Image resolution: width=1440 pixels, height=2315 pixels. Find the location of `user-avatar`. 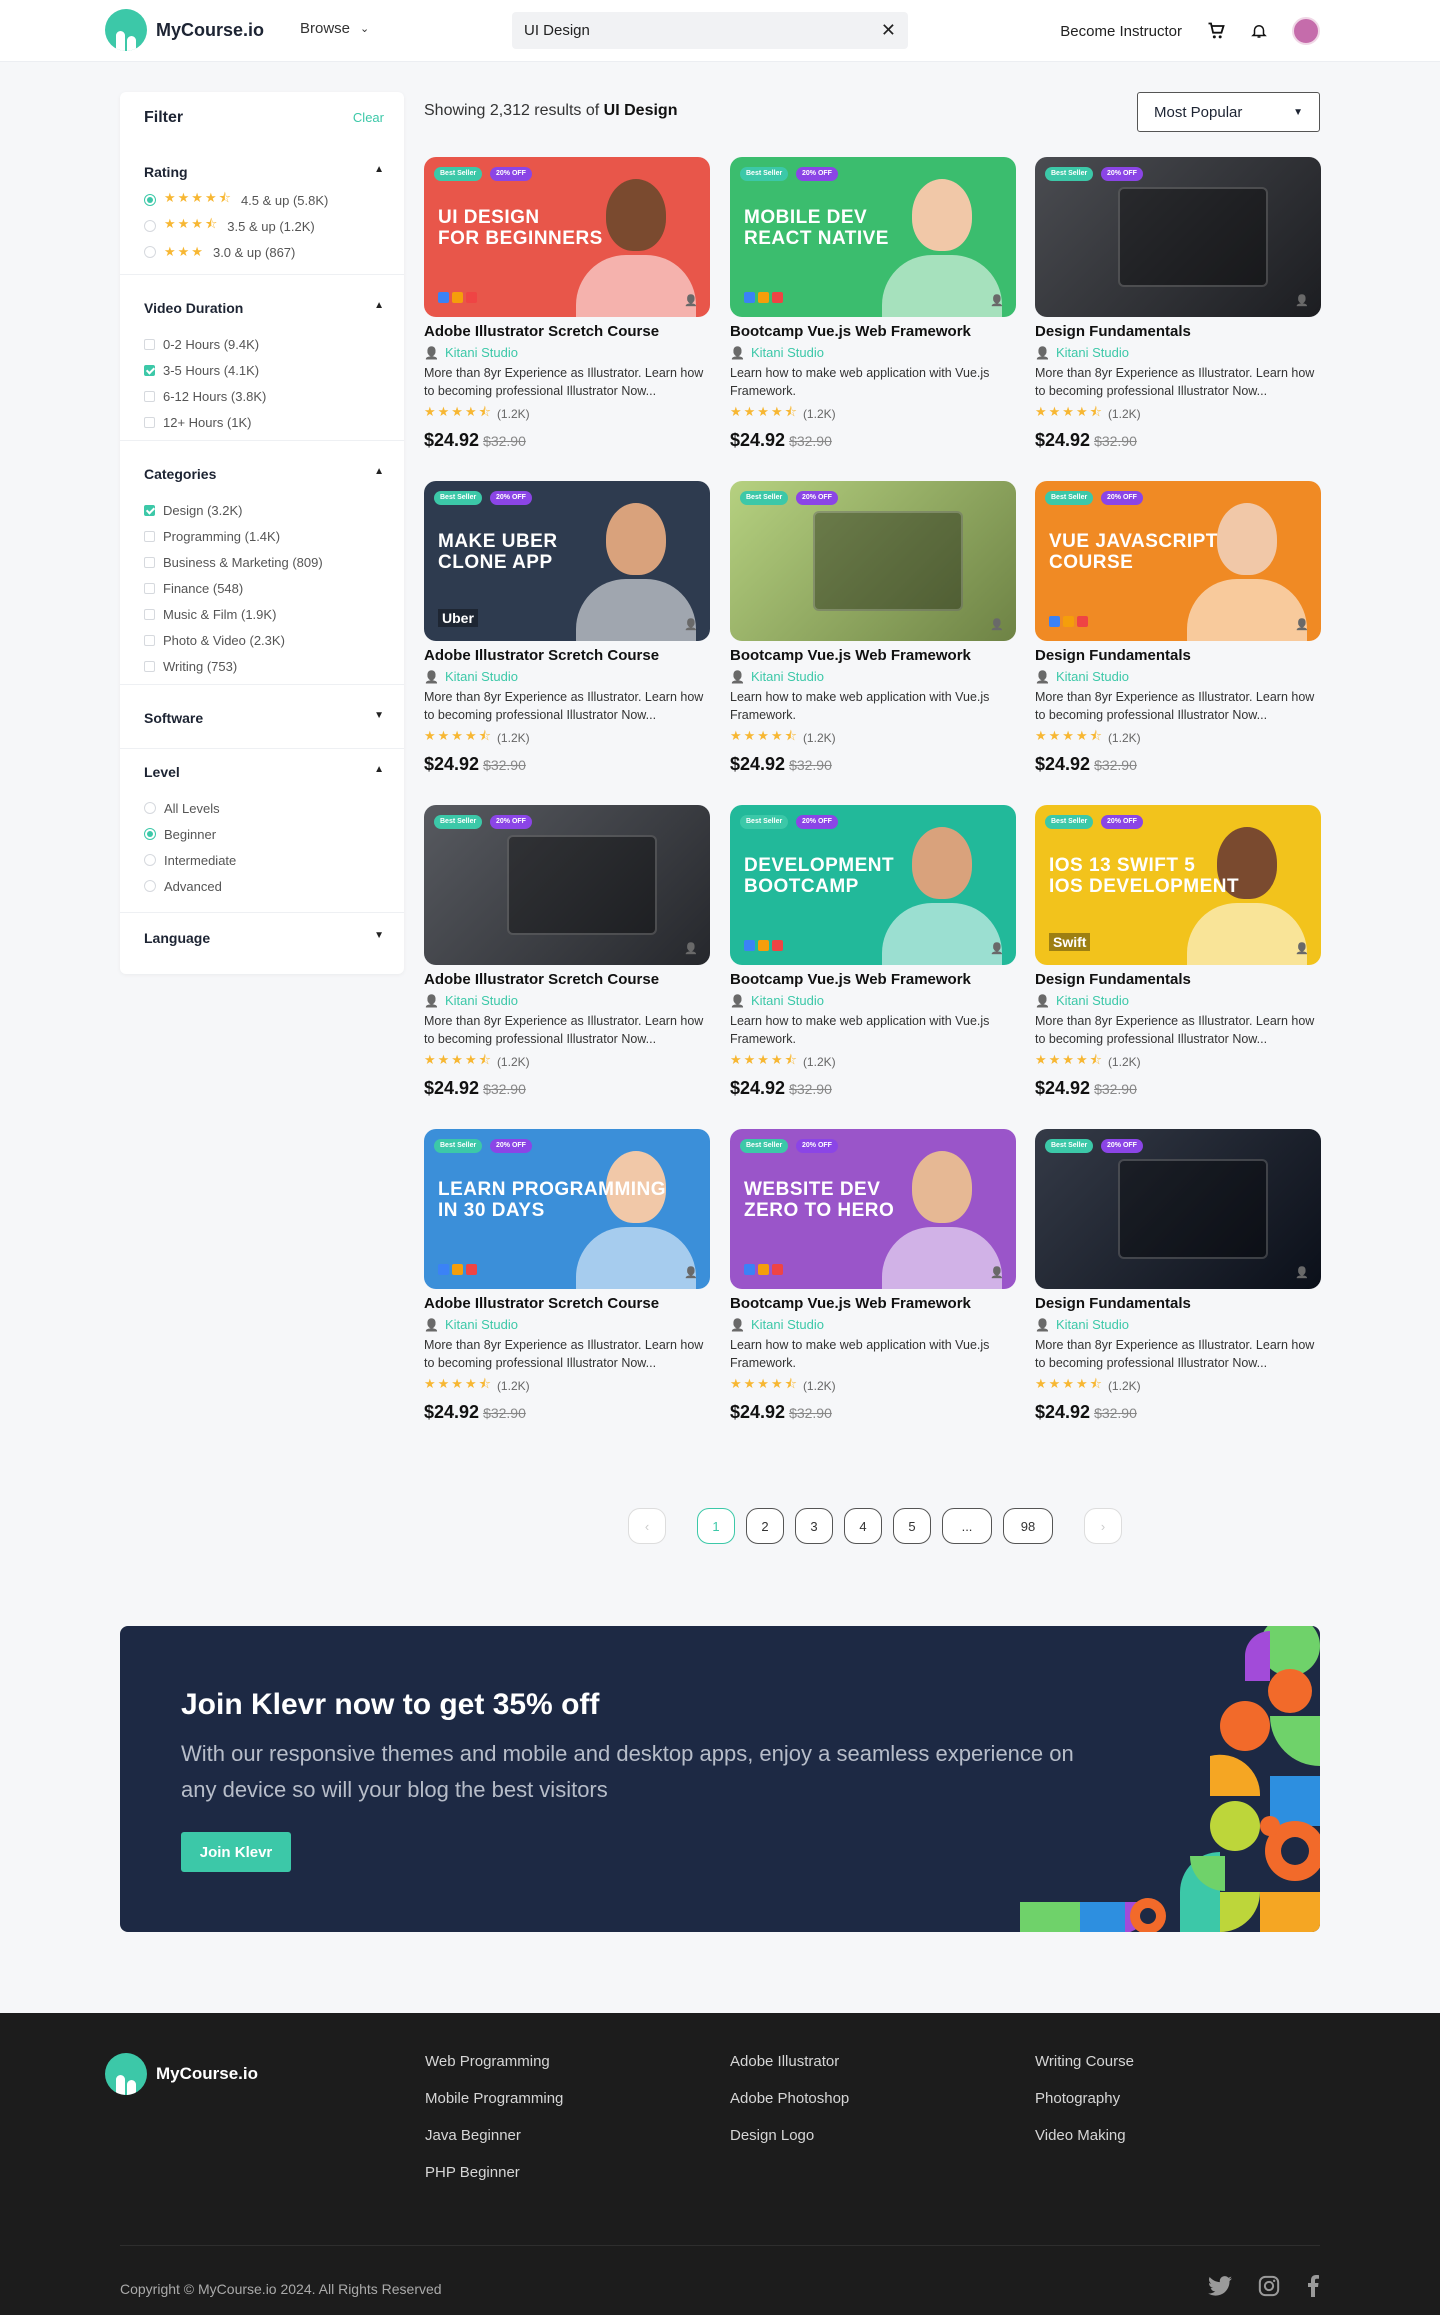

user-avatar is located at coordinates (1306, 31).